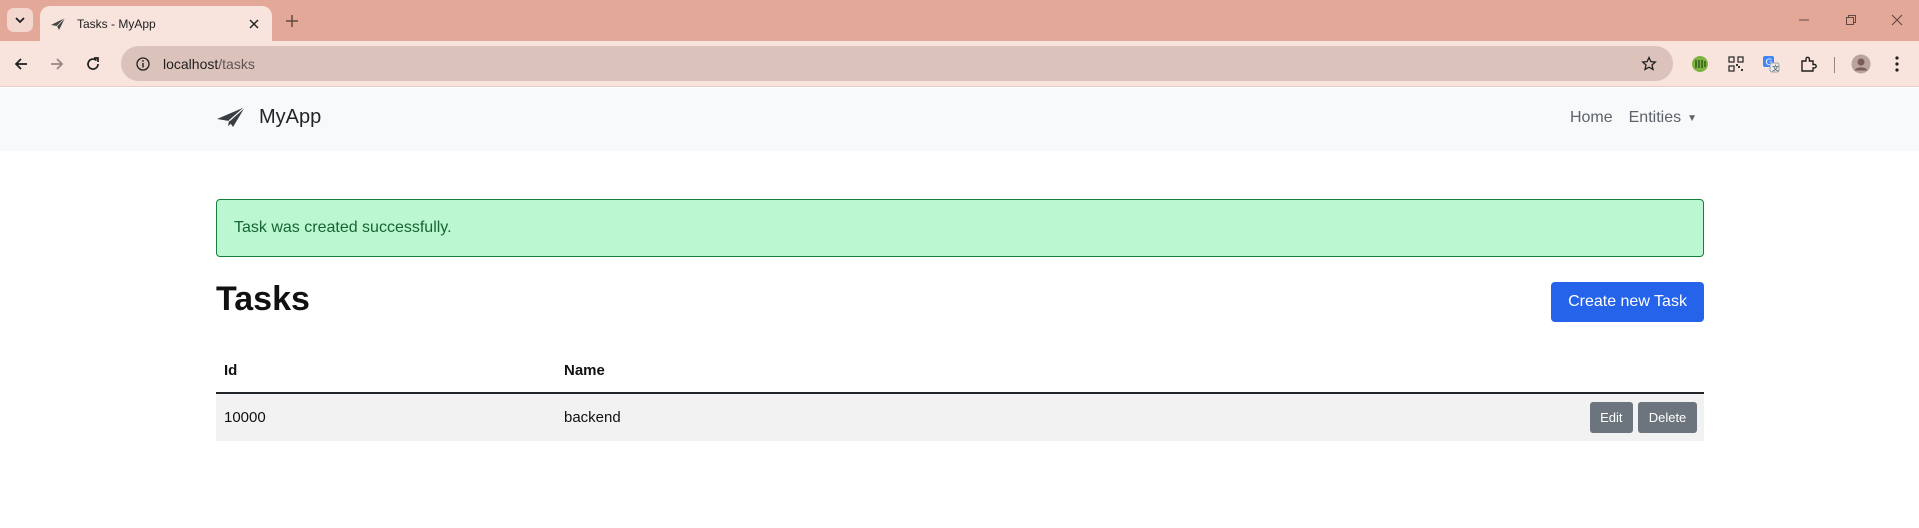 This screenshot has height=528, width=1919. I want to click on tab-search-button, so click(20, 20).